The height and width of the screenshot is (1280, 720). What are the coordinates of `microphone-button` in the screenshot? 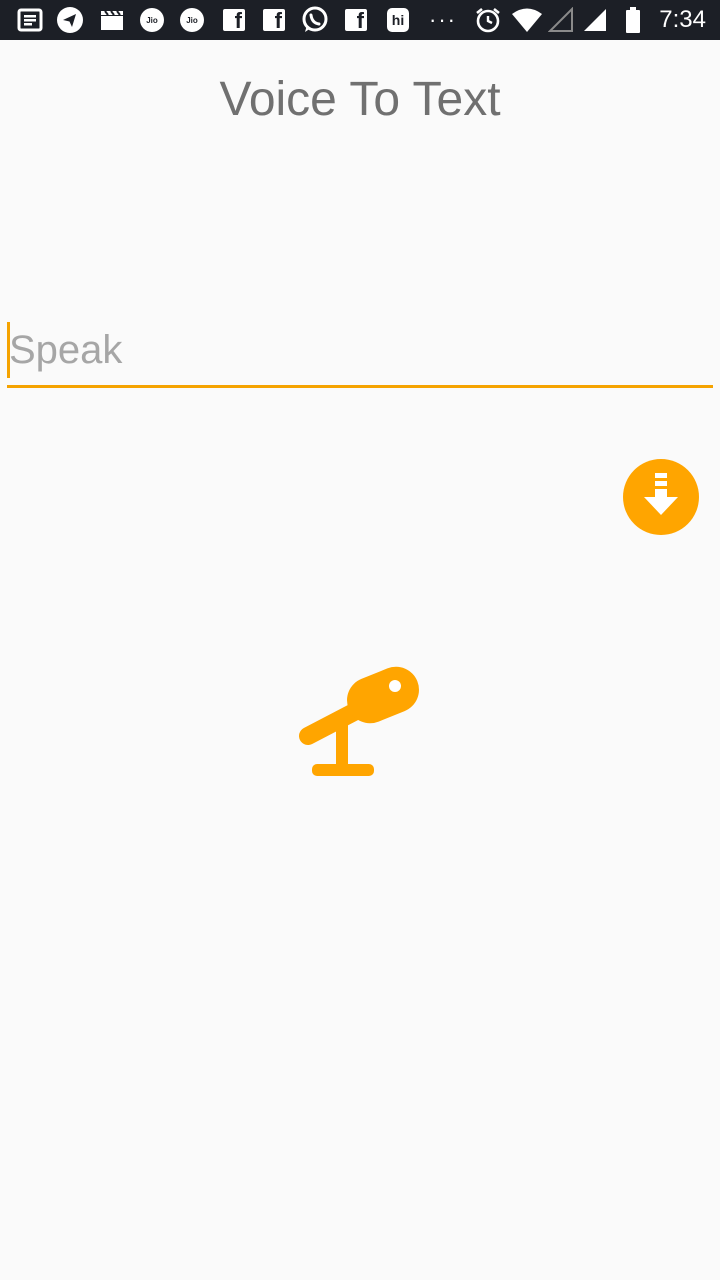 It's located at (360, 722).